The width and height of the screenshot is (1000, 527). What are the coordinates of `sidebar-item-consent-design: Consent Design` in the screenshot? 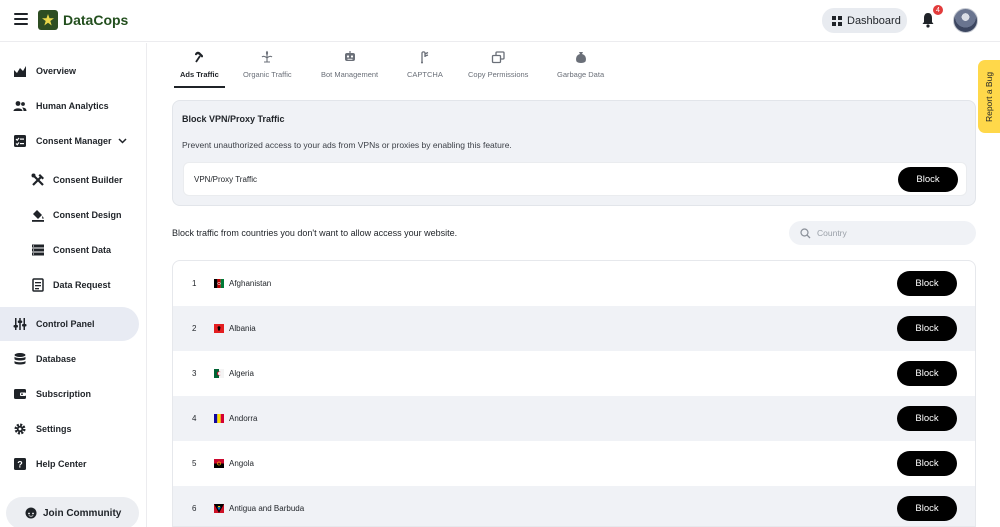 It's located at (69, 215).